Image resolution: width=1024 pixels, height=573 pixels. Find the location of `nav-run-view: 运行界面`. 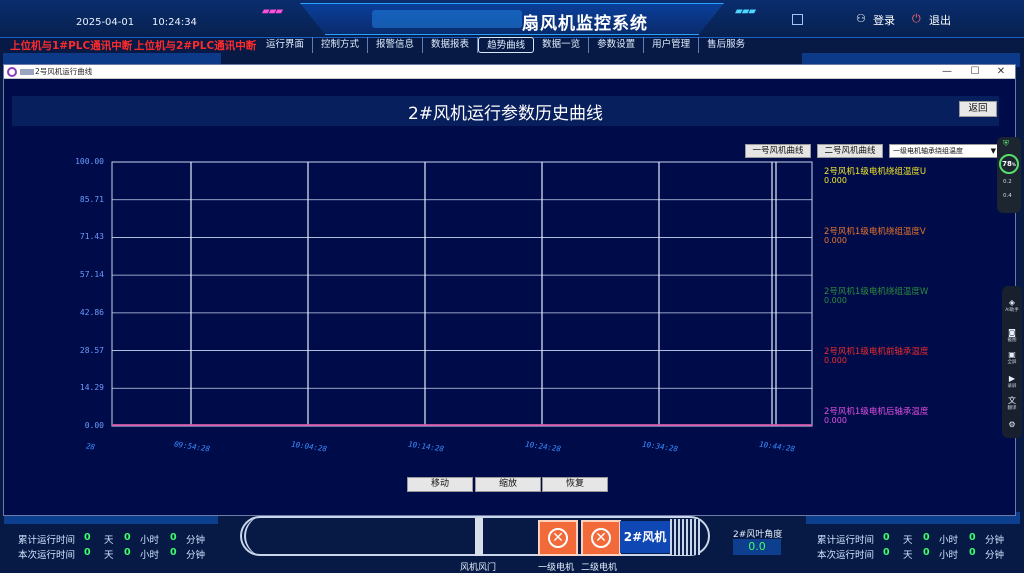

nav-run-view: 运行界面 is located at coordinates (286, 45).